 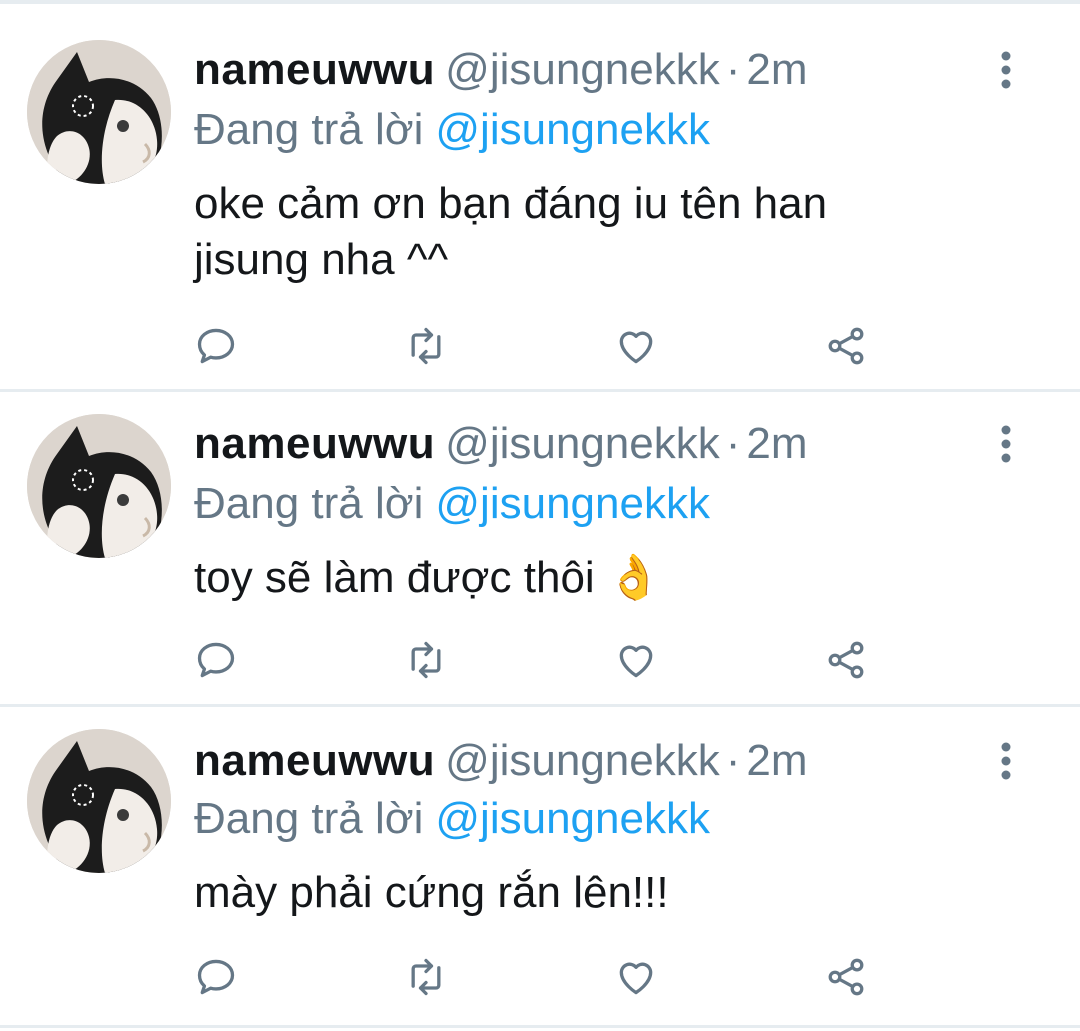 What do you see at coordinates (540, 1026) in the screenshot?
I see `tweet-divider` at bounding box center [540, 1026].